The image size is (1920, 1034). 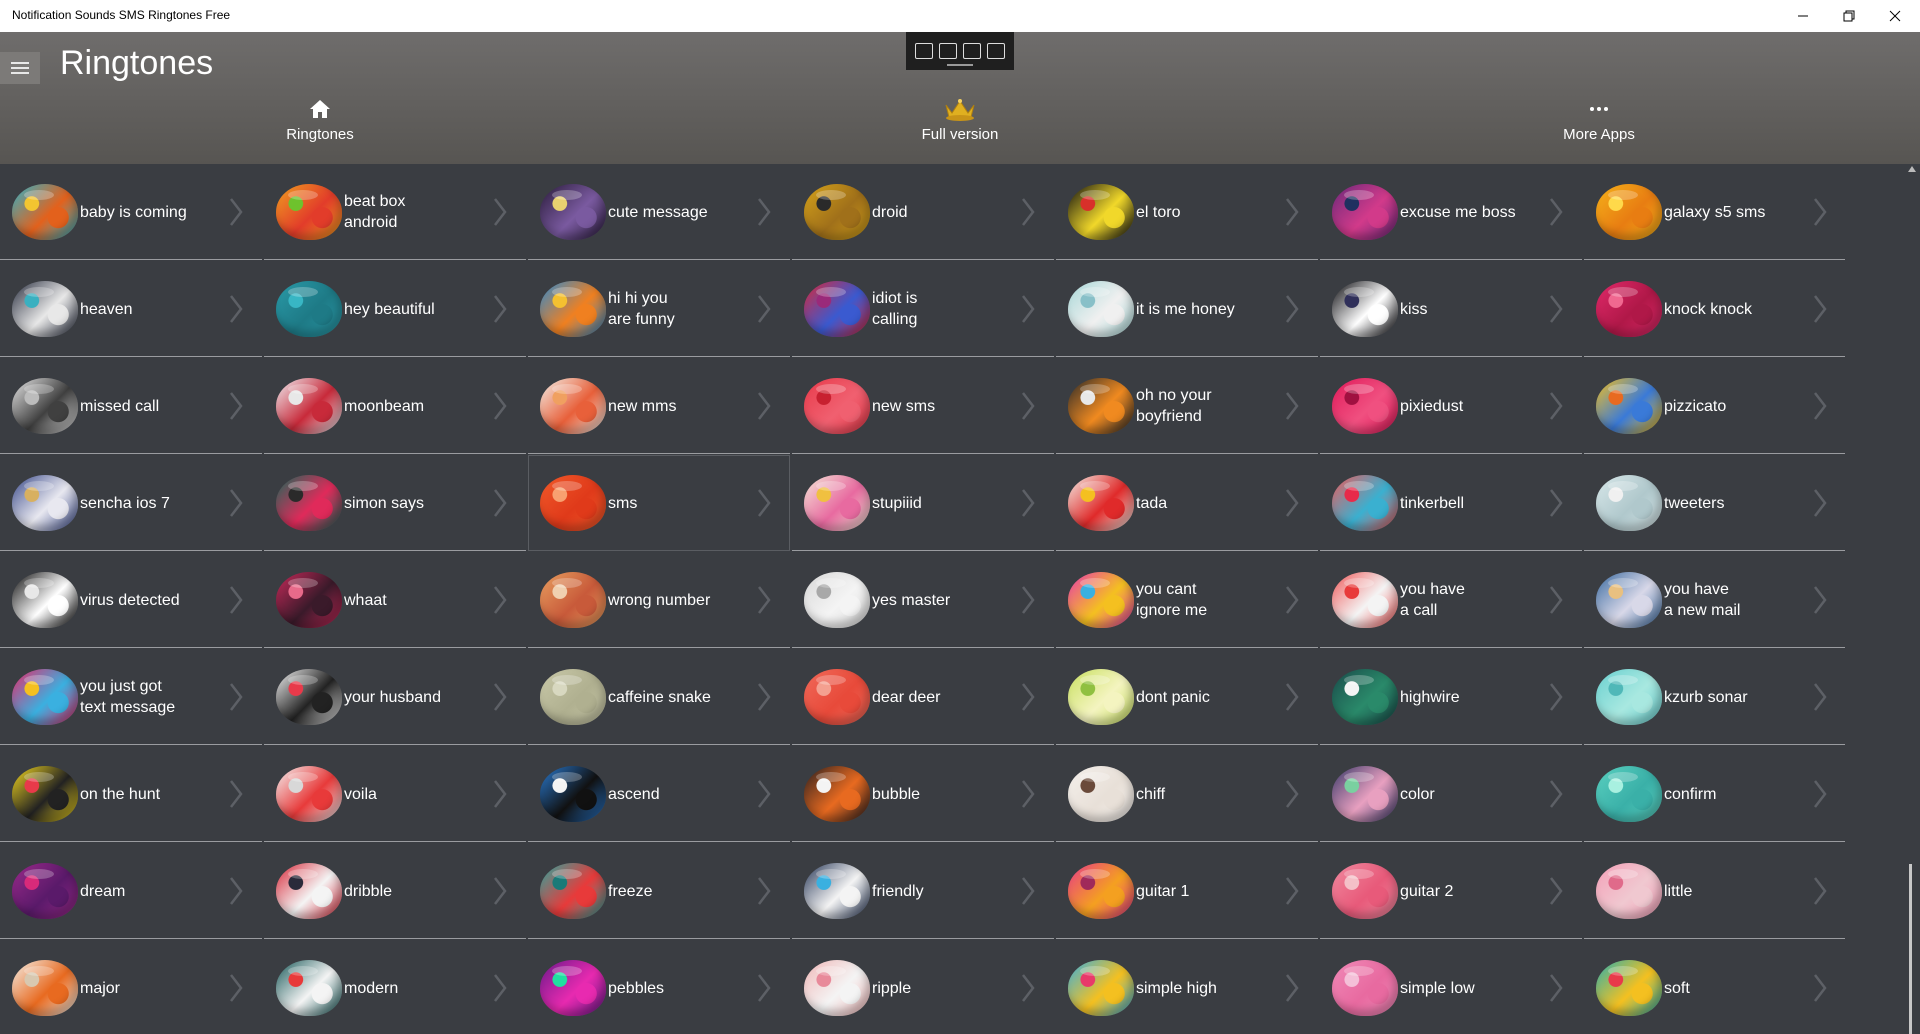 I want to click on ringtone-item: little, so click(x=1714, y=891).